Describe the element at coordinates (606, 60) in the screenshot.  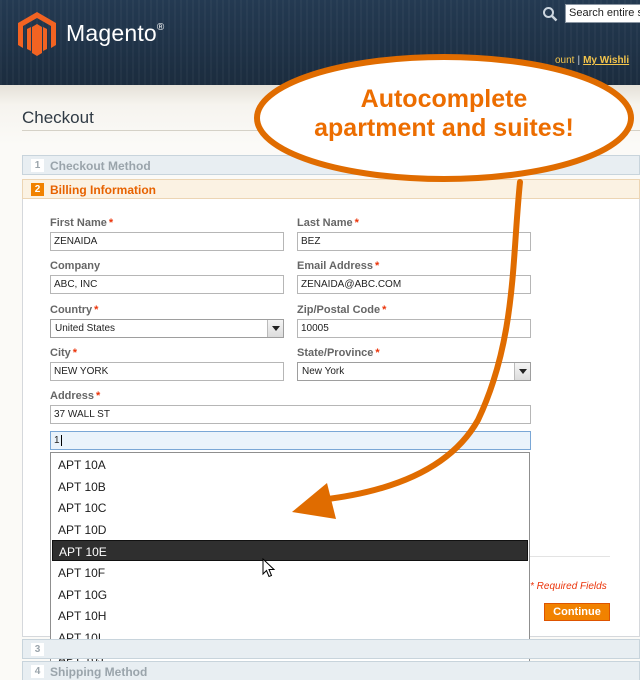
I see `wishlist-link: My Wishli` at that location.